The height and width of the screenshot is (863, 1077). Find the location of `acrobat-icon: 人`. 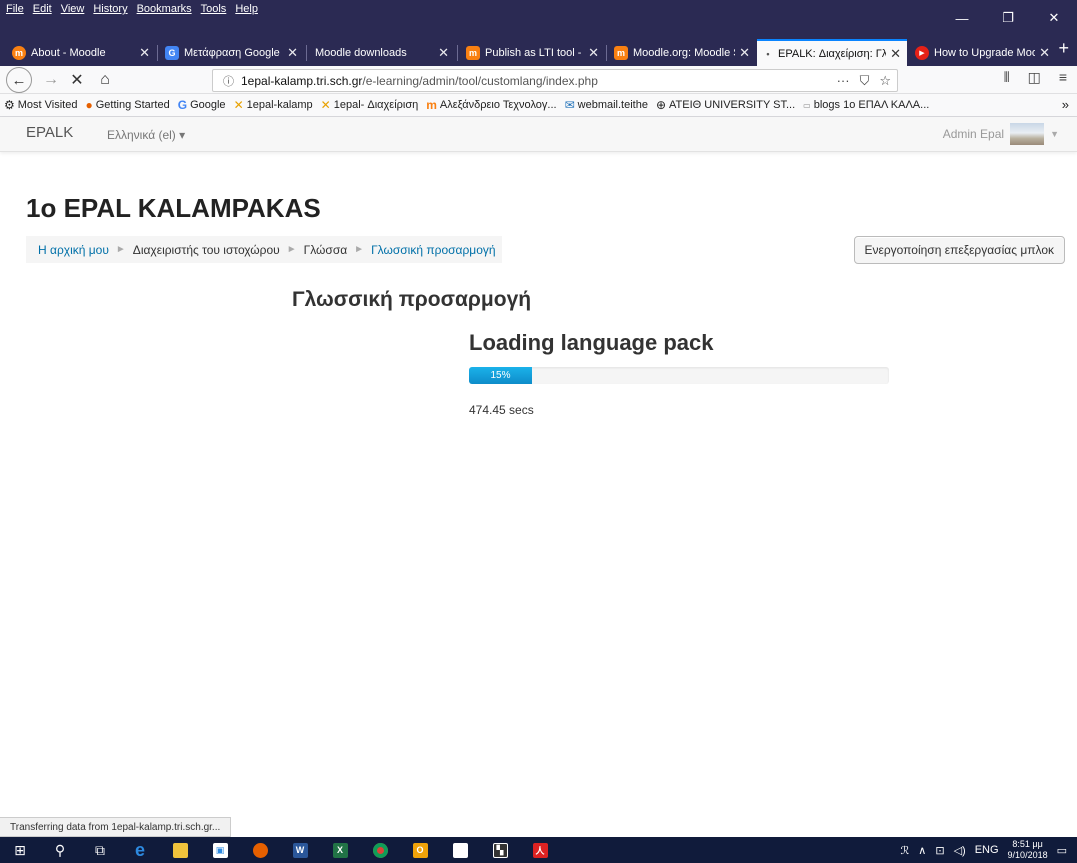

acrobat-icon: 人 is located at coordinates (540, 850).